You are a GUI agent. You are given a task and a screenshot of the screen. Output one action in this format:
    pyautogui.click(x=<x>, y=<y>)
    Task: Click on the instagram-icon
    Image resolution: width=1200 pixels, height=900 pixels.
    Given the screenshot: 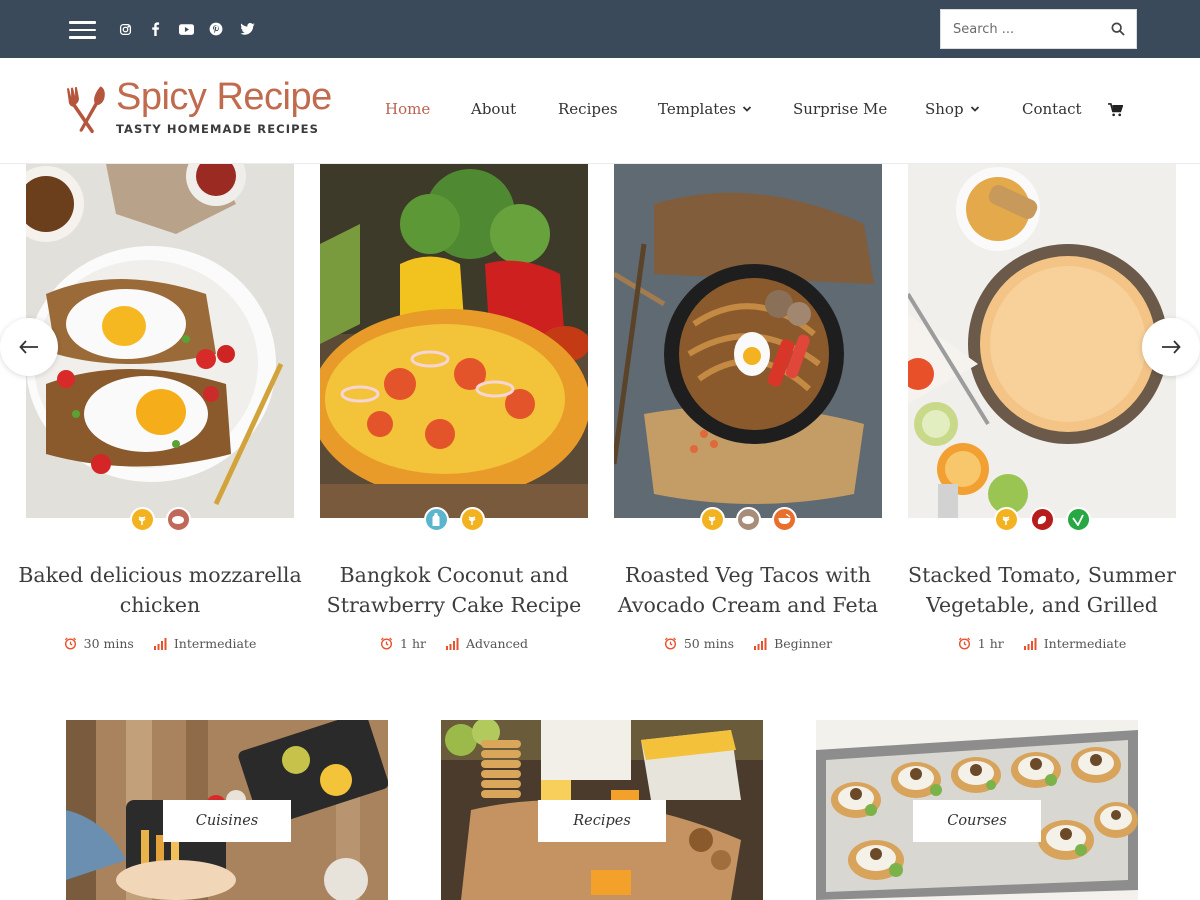 What is the action you would take?
    pyautogui.click(x=125, y=29)
    